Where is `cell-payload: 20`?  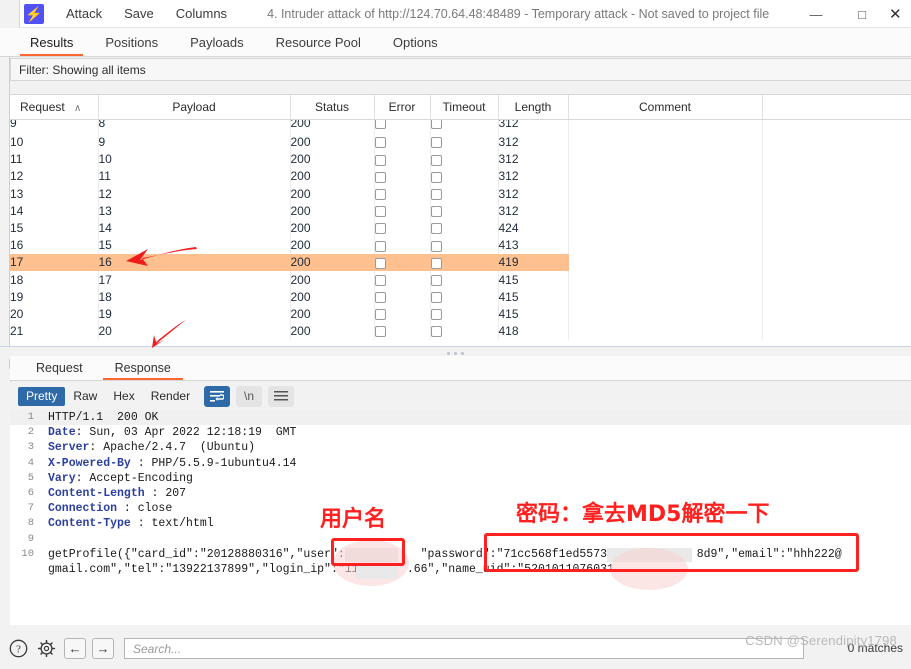
cell-payload: 20 is located at coordinates (194, 331).